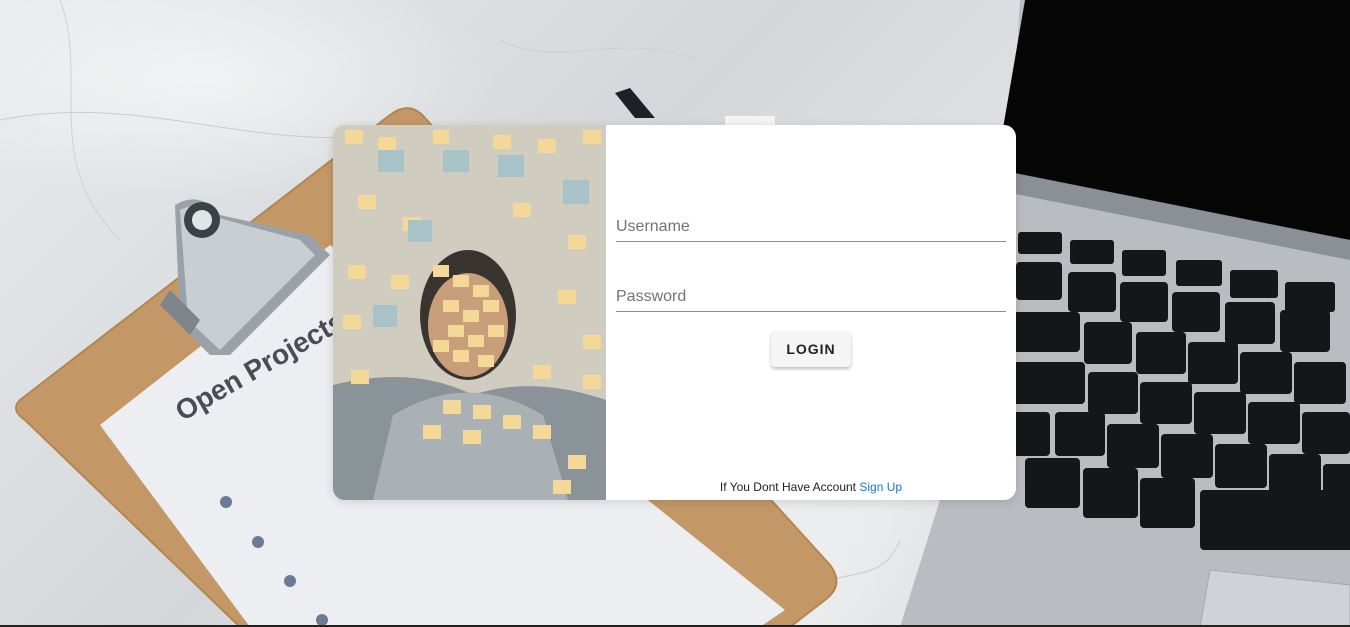 Image resolution: width=1350 pixels, height=627 pixels. Describe the element at coordinates (788, 487) in the screenshot. I see `signup-prompt: If You Dont Have Account` at that location.